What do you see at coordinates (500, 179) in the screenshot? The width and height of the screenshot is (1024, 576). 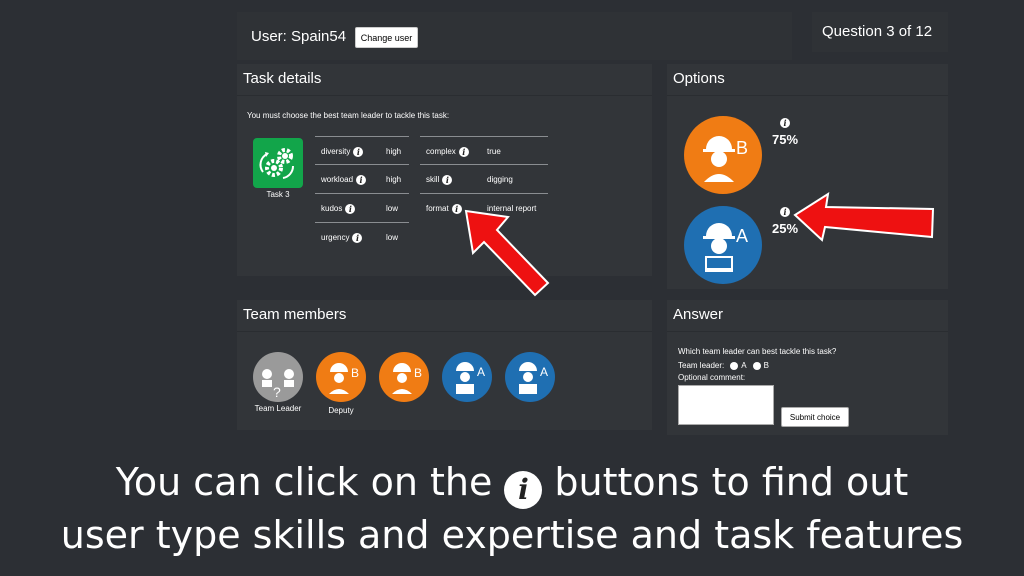 I see `feature-value: digging` at bounding box center [500, 179].